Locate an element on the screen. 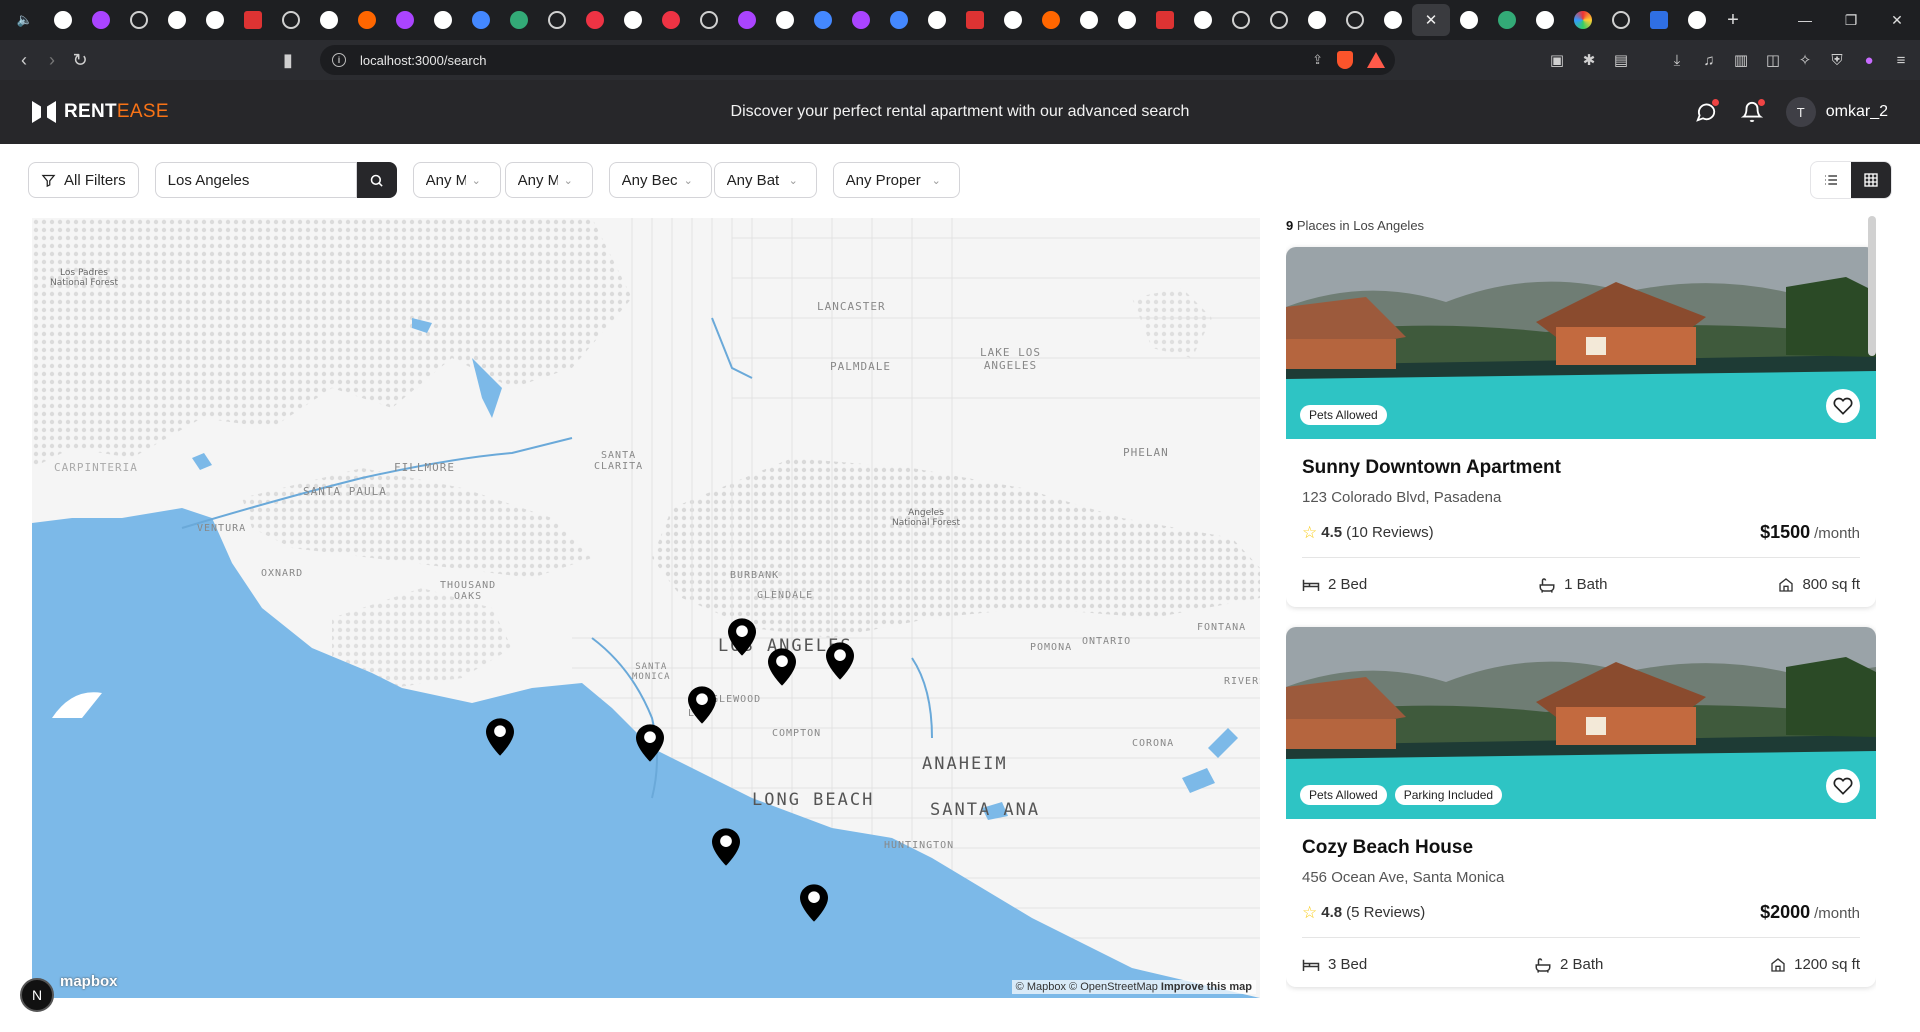 This screenshot has width=1920, height=1032. info-icon: i is located at coordinates (339, 60).